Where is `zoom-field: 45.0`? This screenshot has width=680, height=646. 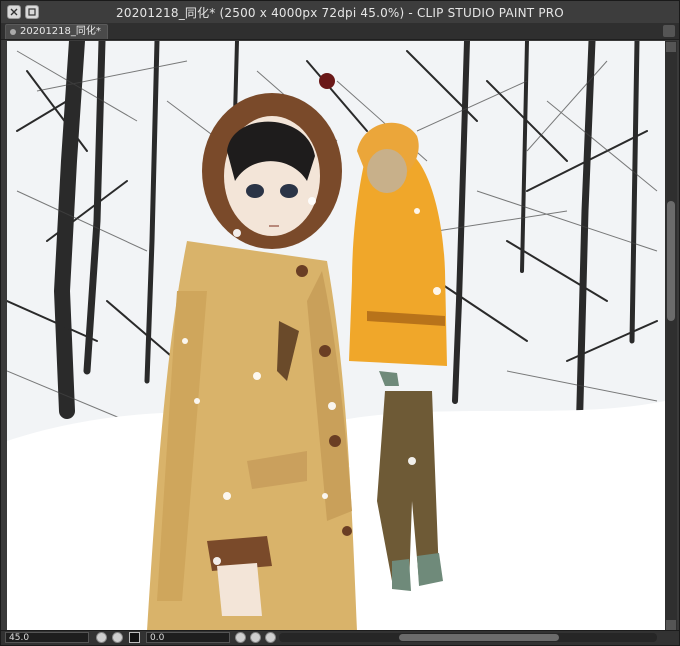
zoom-field: 45.0 is located at coordinates (47, 637).